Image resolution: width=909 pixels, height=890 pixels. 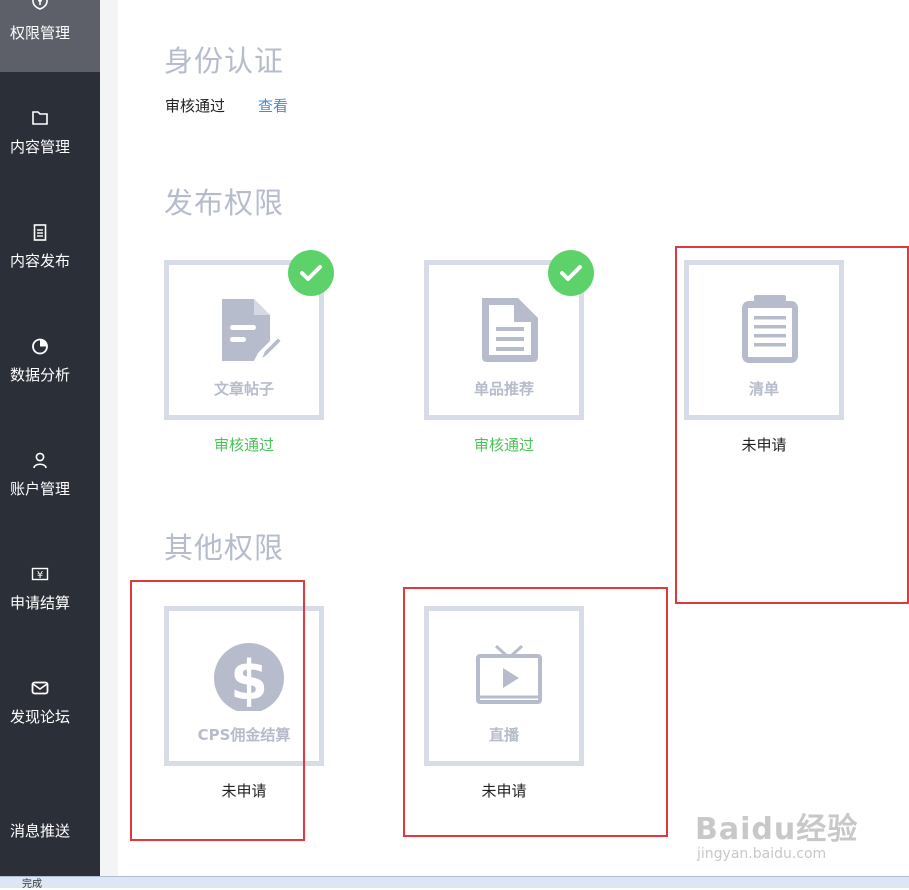 I want to click on envelope-icon, so click(x=40, y=688).